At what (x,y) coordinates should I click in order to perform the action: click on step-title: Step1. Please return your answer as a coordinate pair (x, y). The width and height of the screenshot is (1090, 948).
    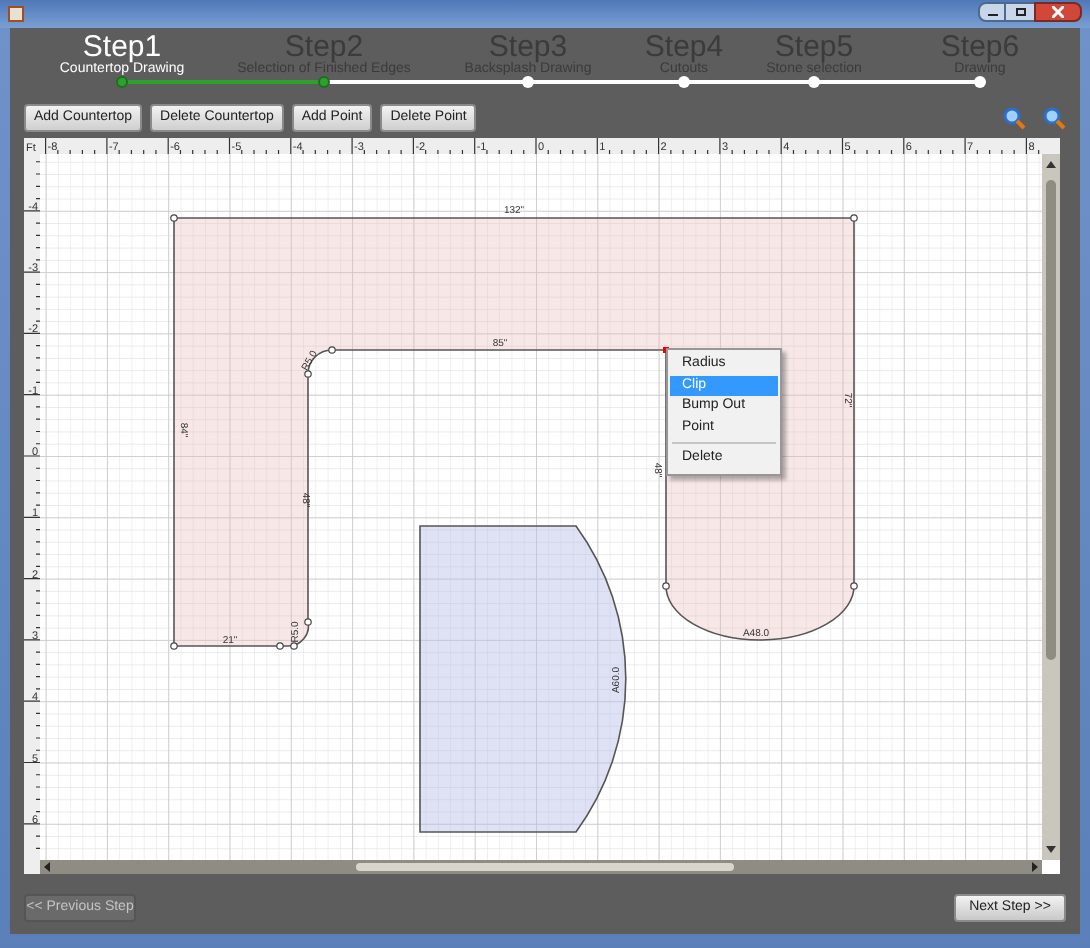
    Looking at the image, I should click on (122, 47).